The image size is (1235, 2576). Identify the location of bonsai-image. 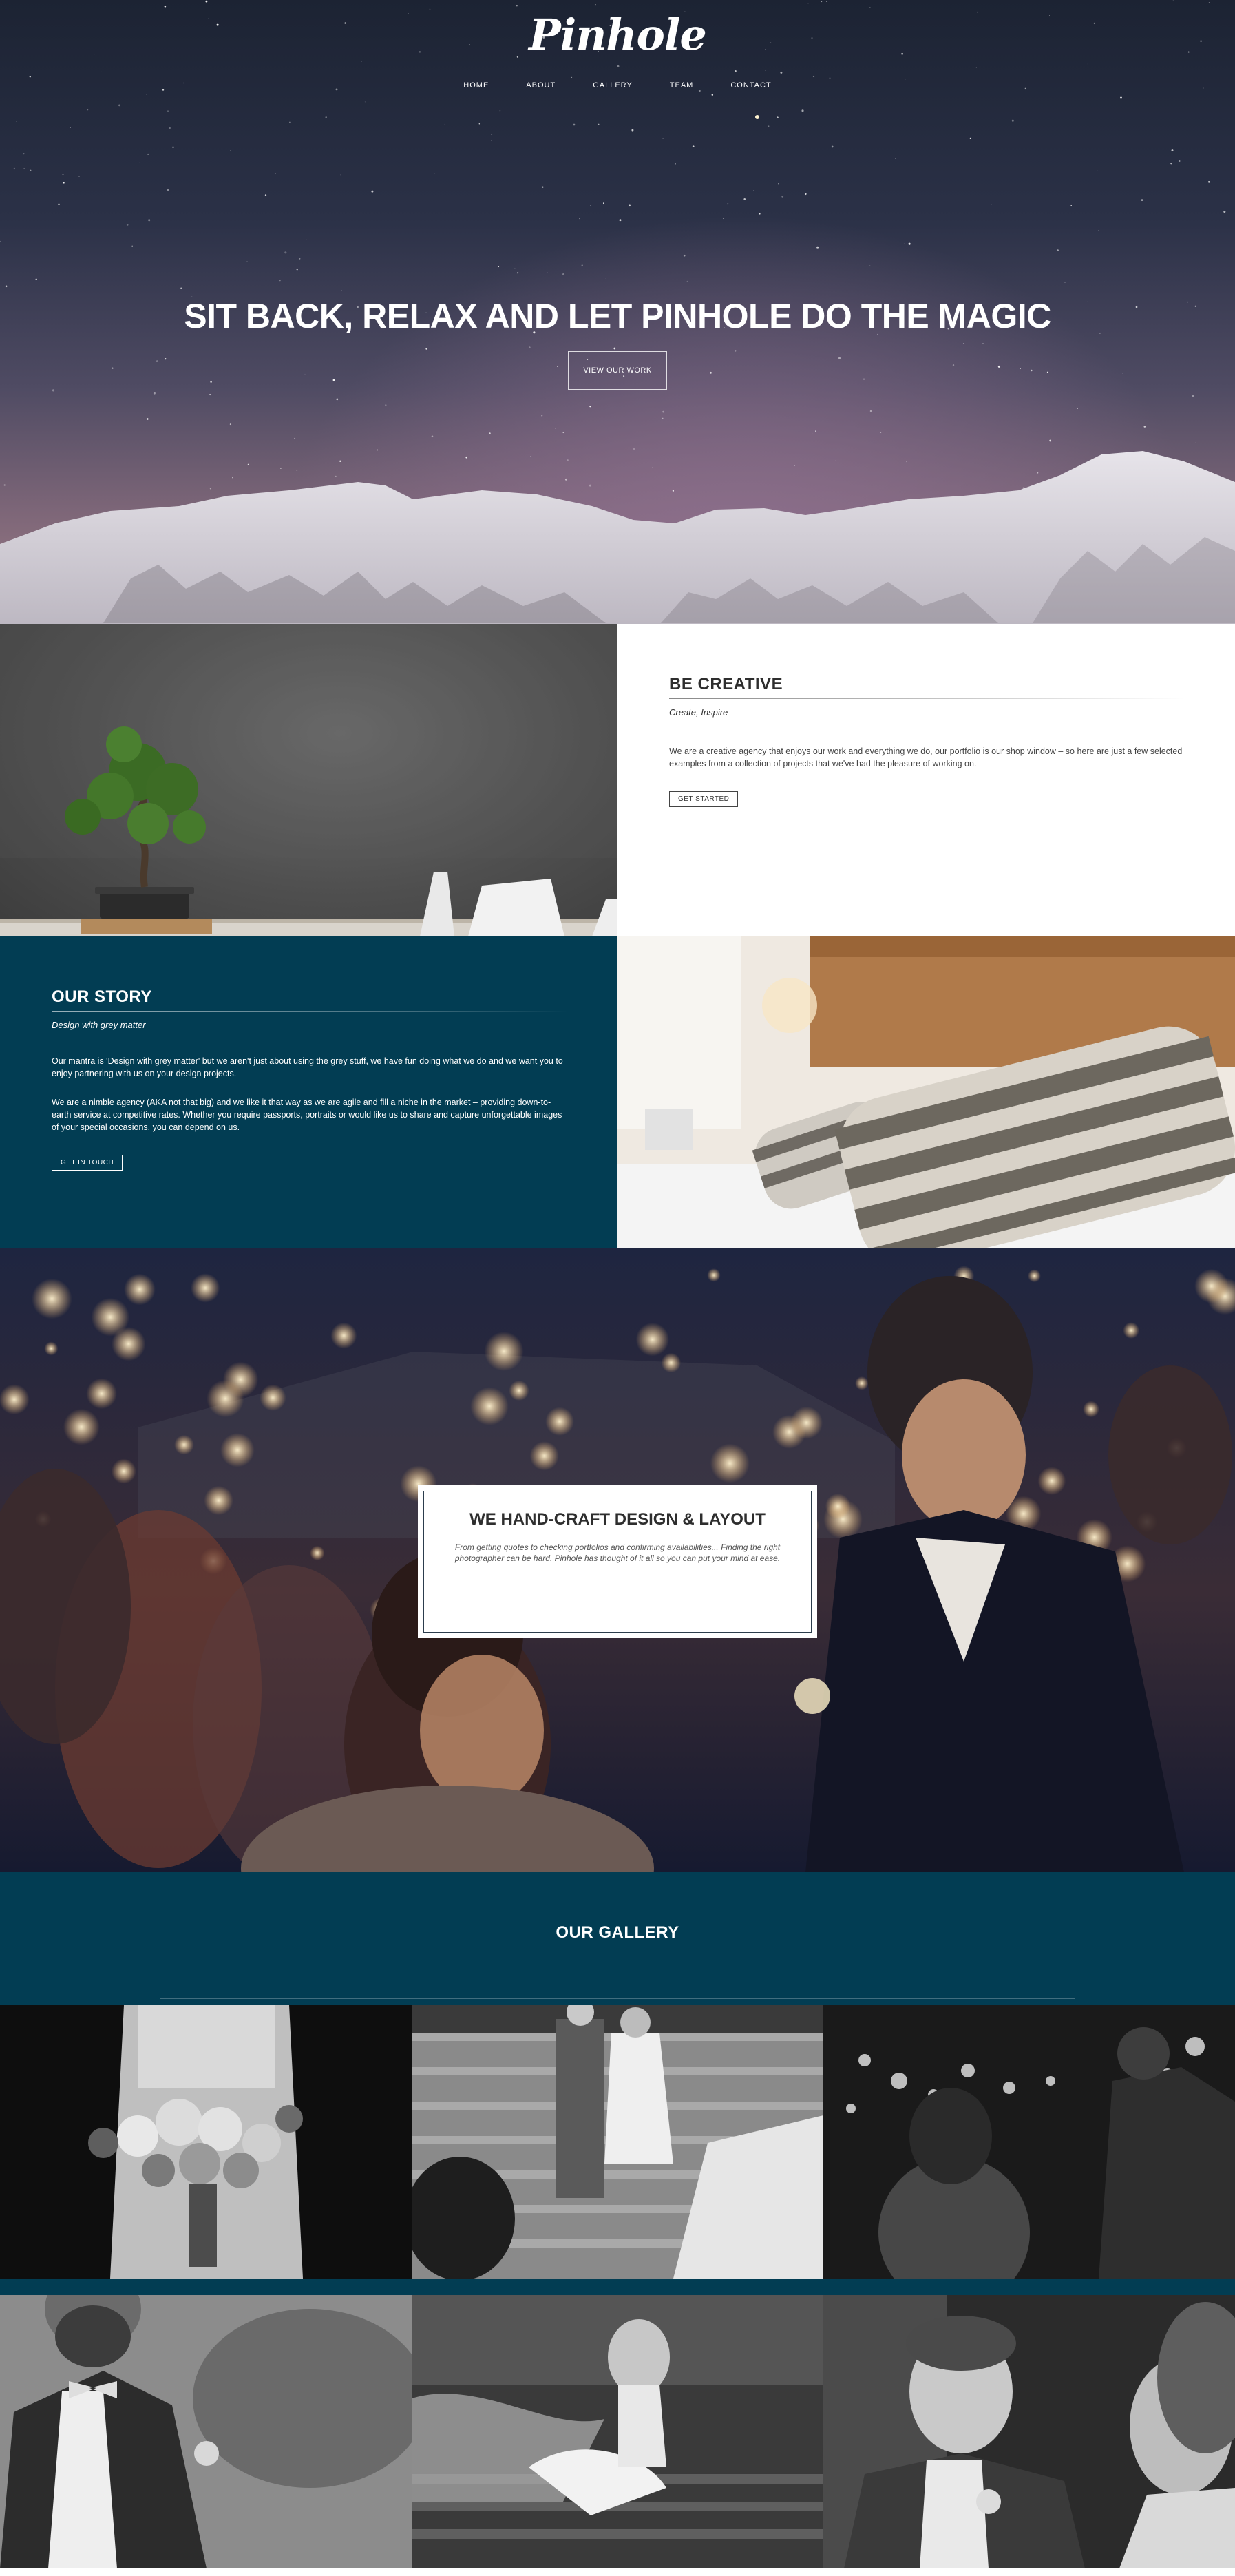
(309, 780).